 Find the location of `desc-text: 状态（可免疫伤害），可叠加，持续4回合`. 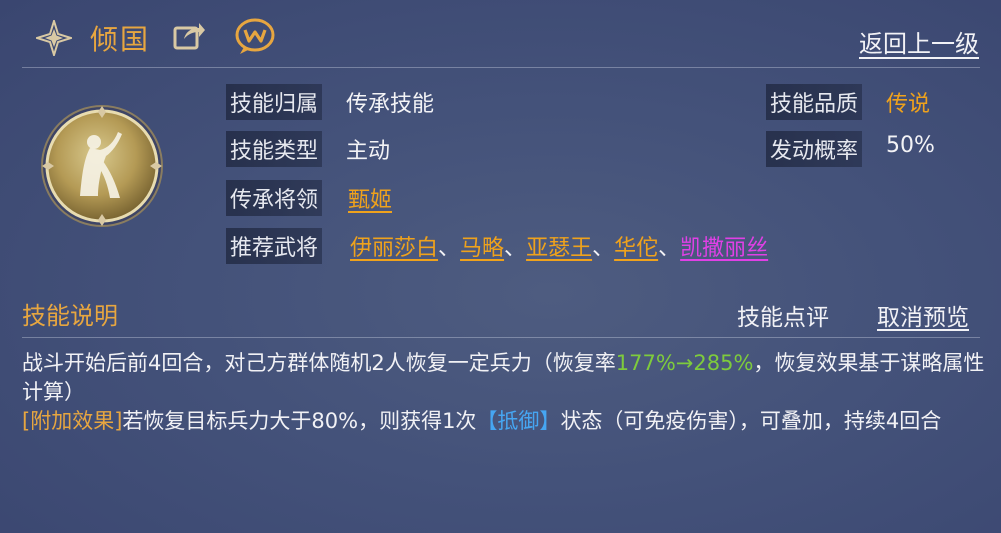

desc-text: 状态（可免疫伤害），可叠加，持续4回合 is located at coordinates (751, 421).